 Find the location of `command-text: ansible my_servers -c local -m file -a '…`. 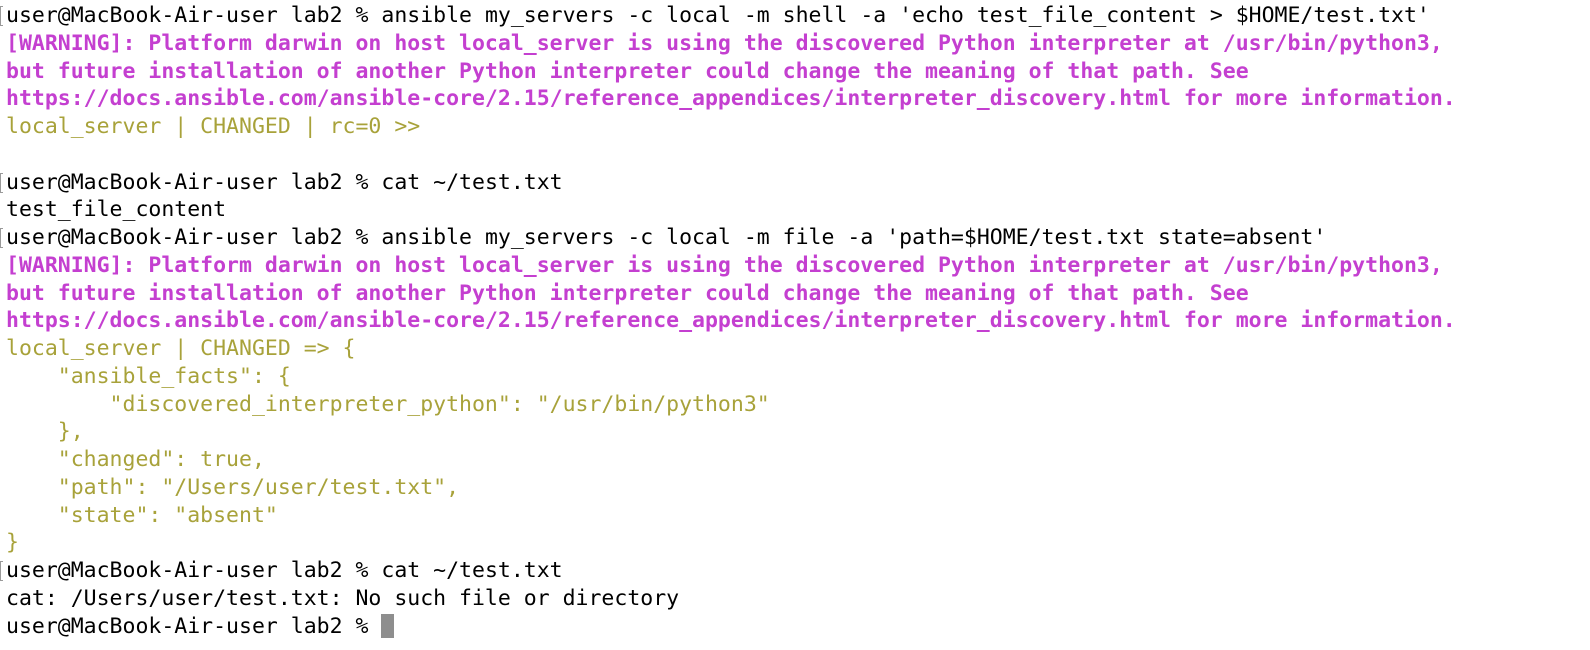

command-text: ansible my_servers -c local -m file -a '… is located at coordinates (854, 237).